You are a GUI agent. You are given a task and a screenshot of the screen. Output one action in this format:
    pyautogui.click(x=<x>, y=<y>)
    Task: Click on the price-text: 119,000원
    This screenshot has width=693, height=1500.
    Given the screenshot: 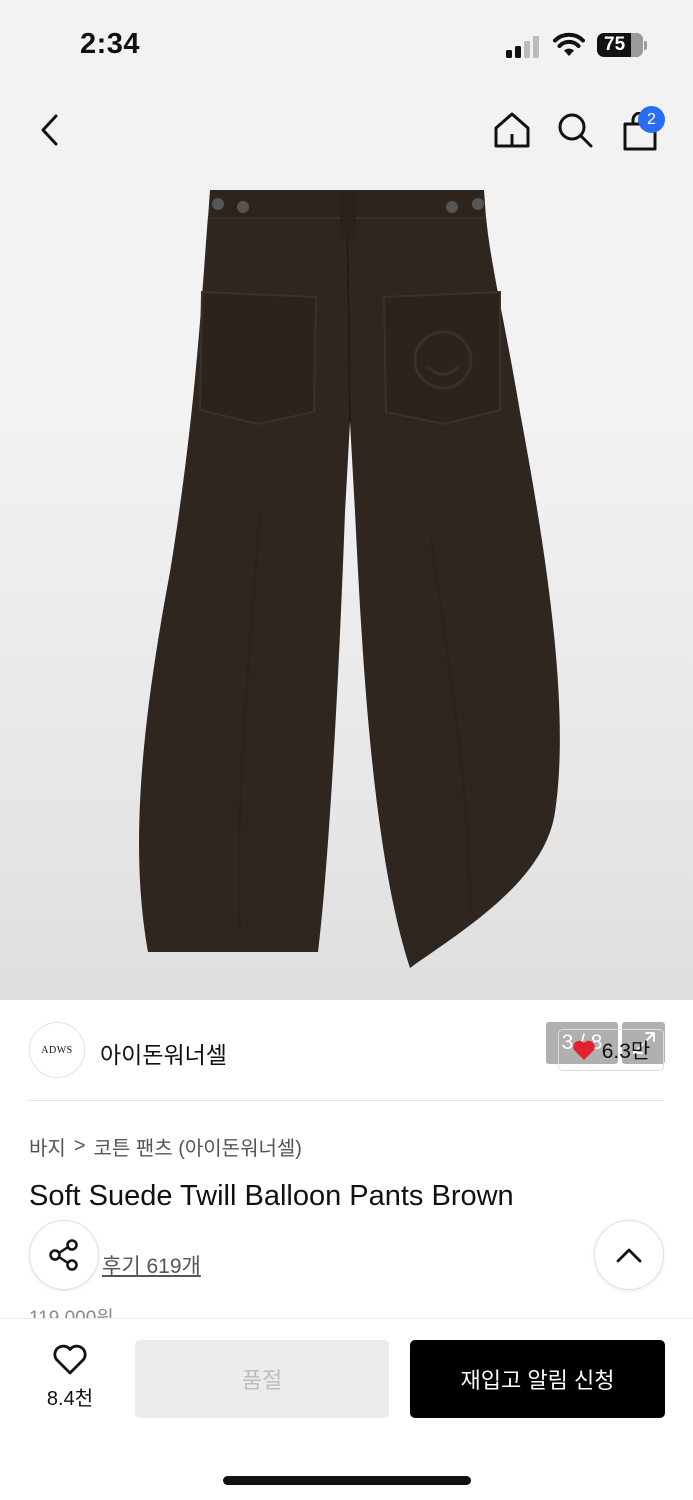 What is the action you would take?
    pyautogui.click(x=71, y=1312)
    